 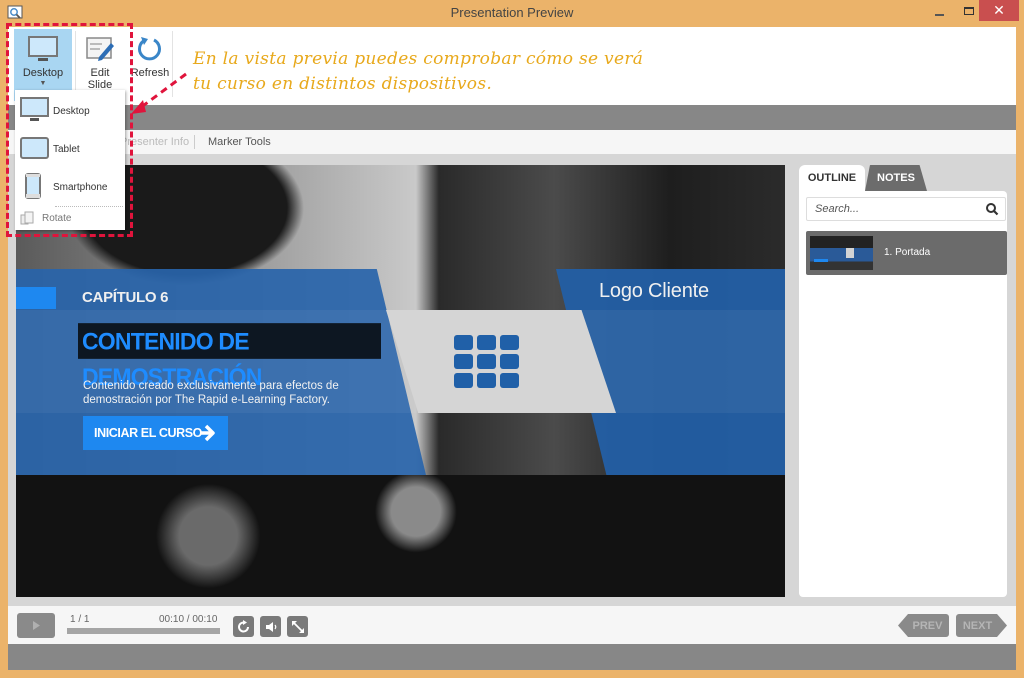 I want to click on maximize-icon, so click(x=969, y=10).